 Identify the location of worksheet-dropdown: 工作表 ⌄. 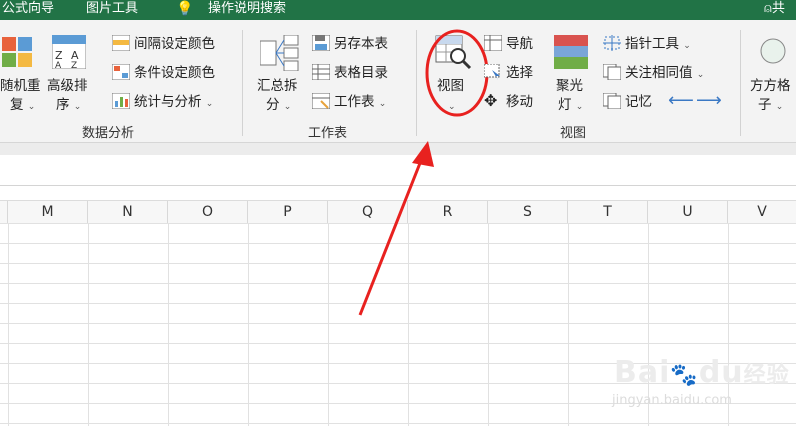
(360, 103).